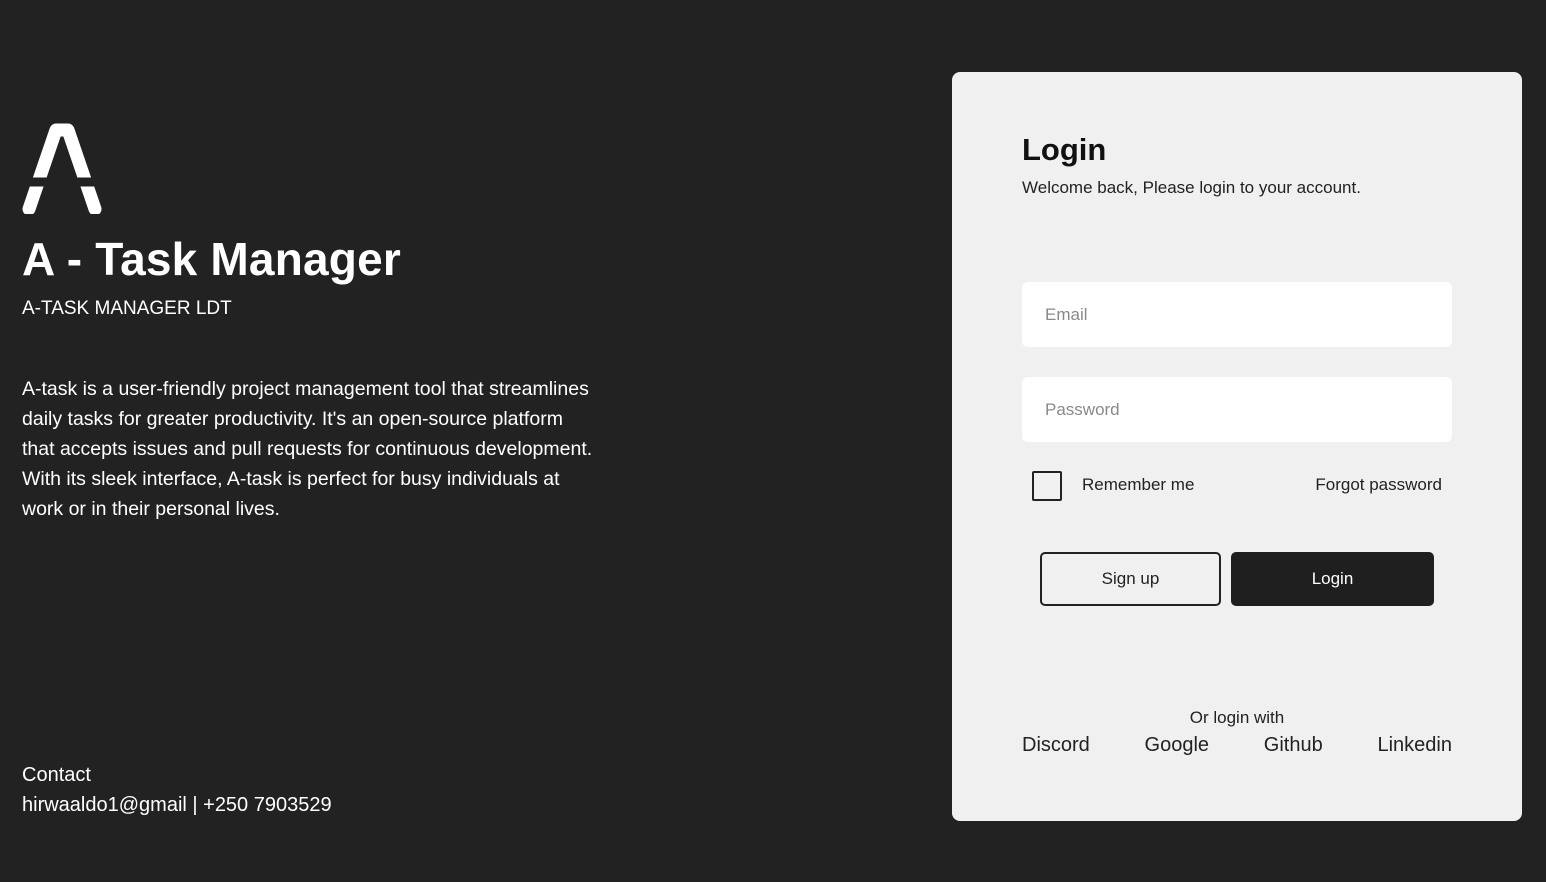 Image resolution: width=1546 pixels, height=882 pixels. I want to click on remember-me-checkbox, so click(1047, 486).